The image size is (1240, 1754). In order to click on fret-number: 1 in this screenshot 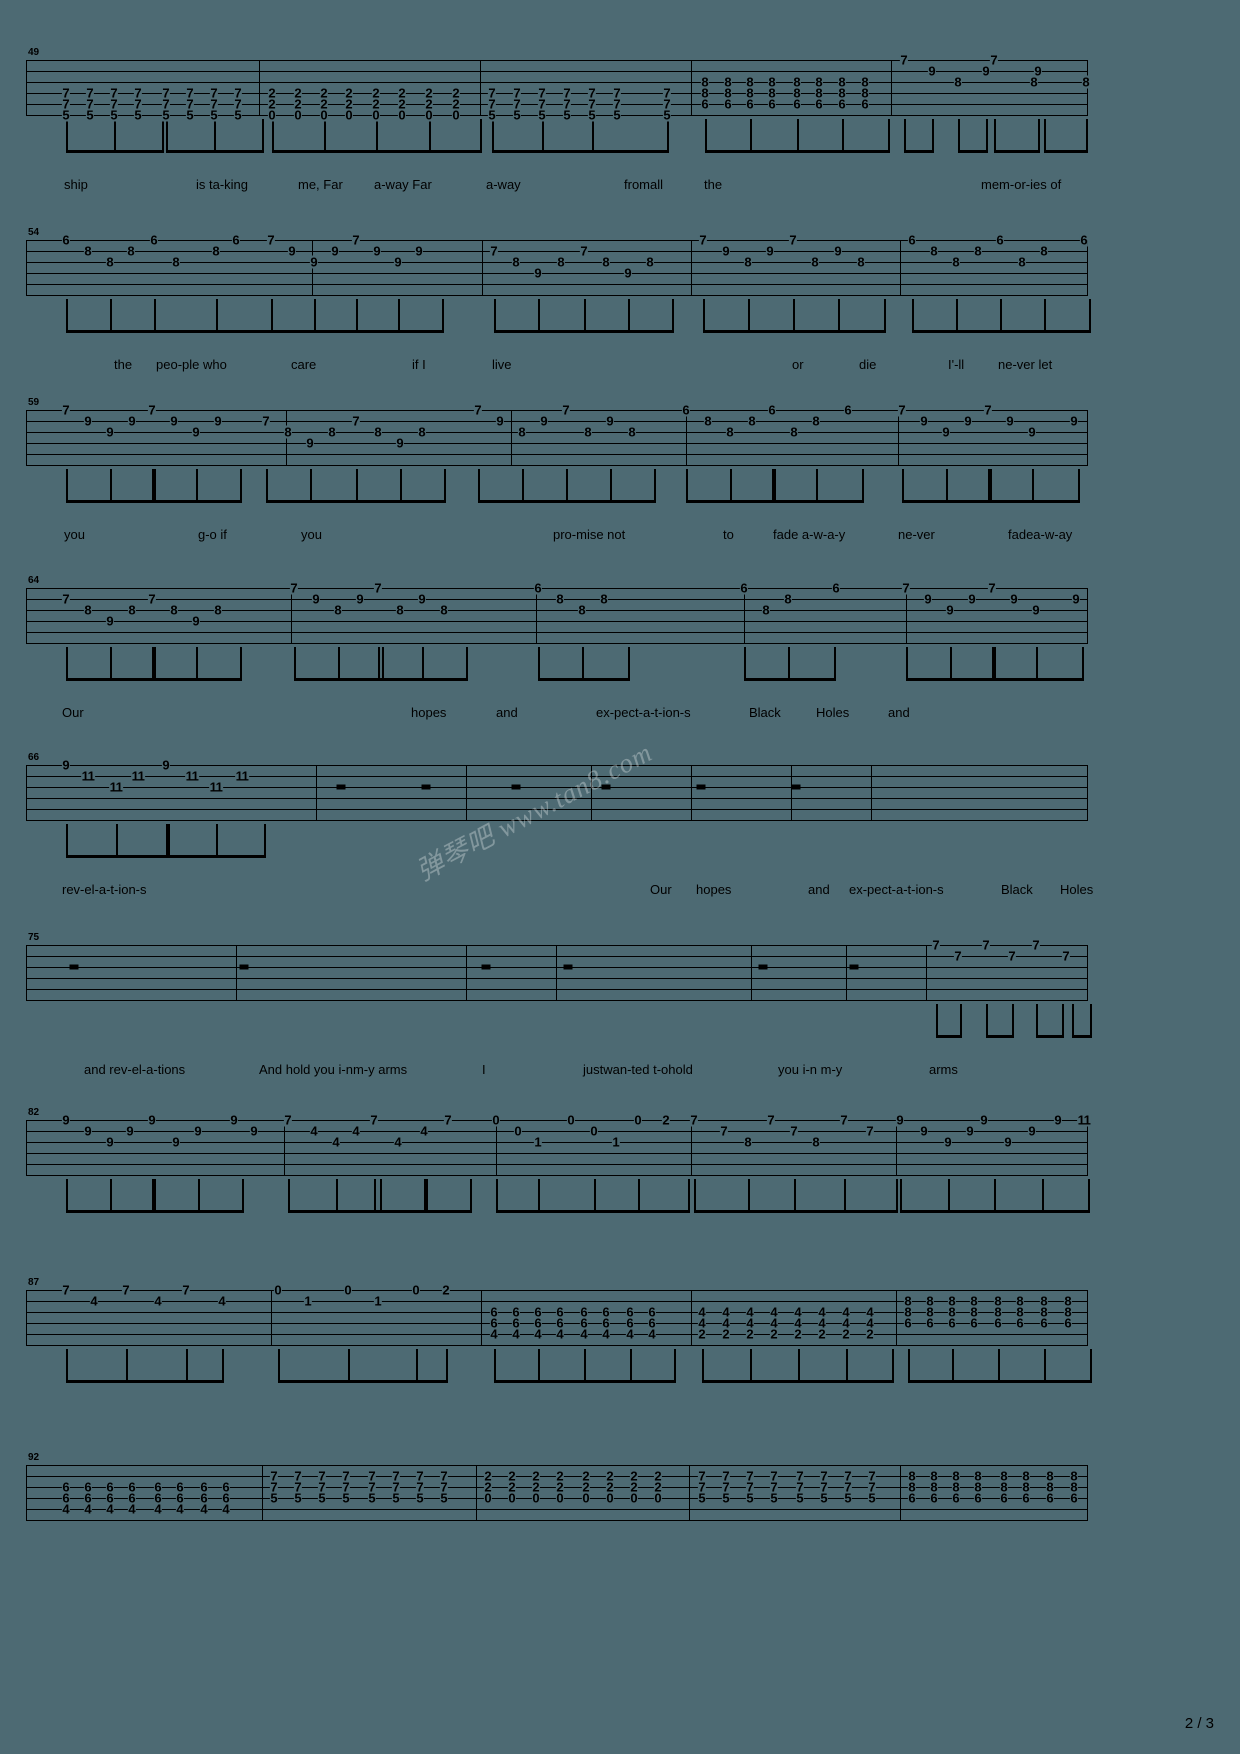, I will do `click(616, 1142)`.